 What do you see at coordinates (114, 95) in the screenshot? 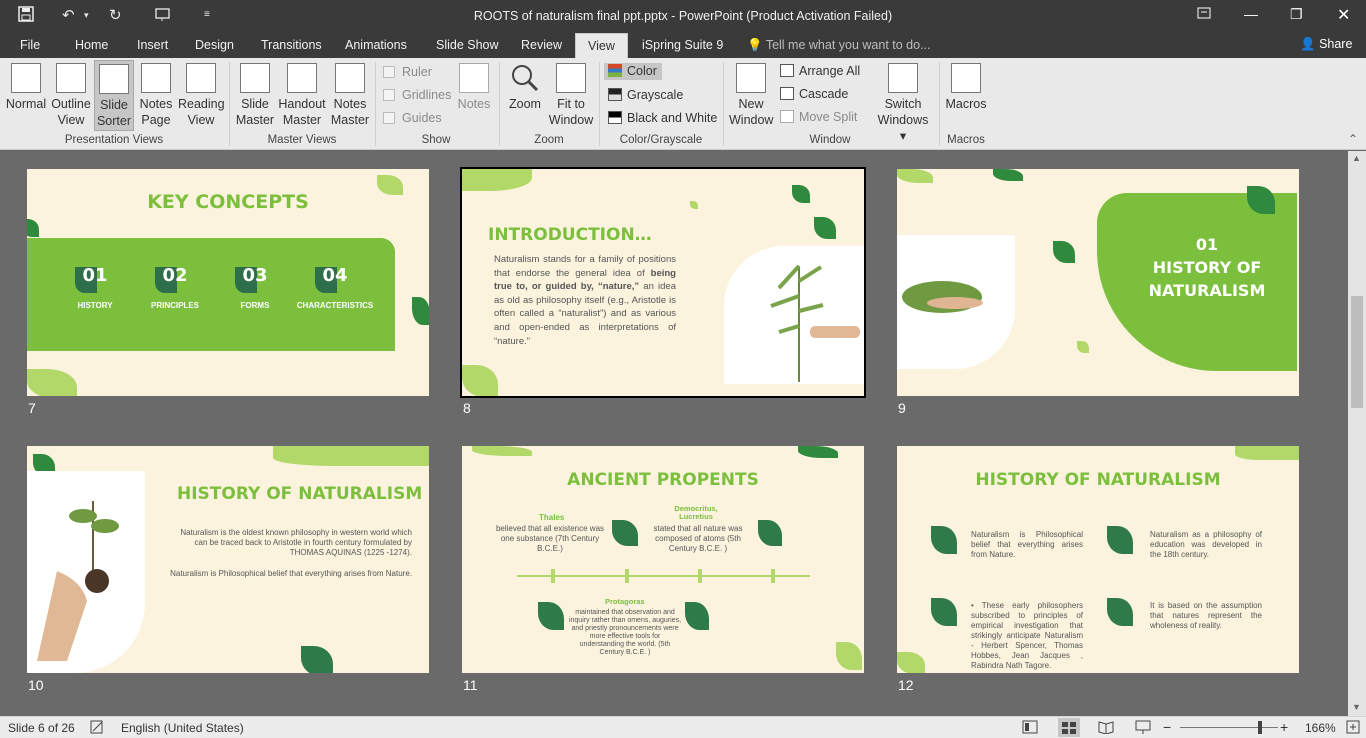
I see `slide-sorter-button: Slide Sorter` at bounding box center [114, 95].